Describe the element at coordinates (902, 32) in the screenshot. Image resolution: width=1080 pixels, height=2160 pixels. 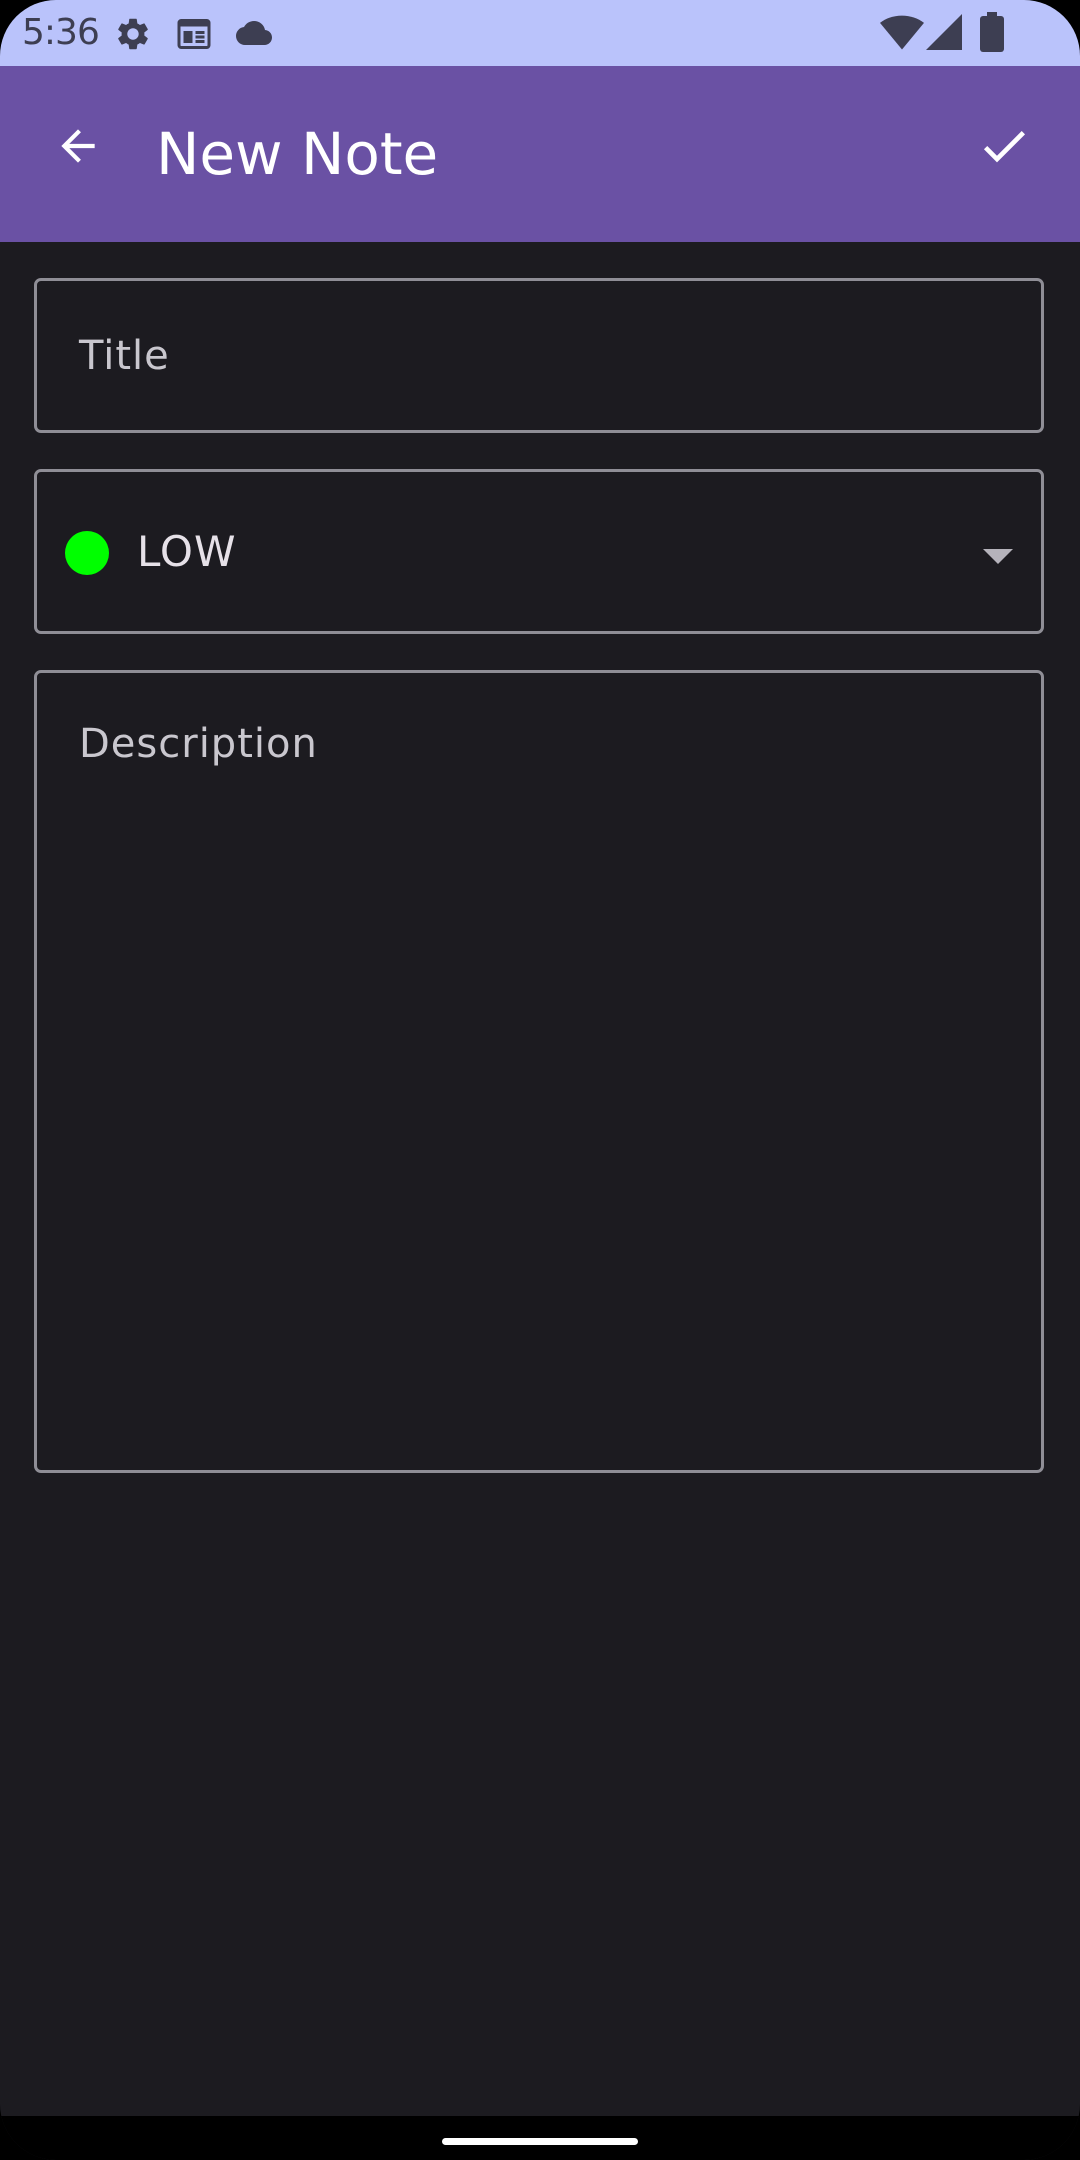
I see `wifi-icon` at that location.